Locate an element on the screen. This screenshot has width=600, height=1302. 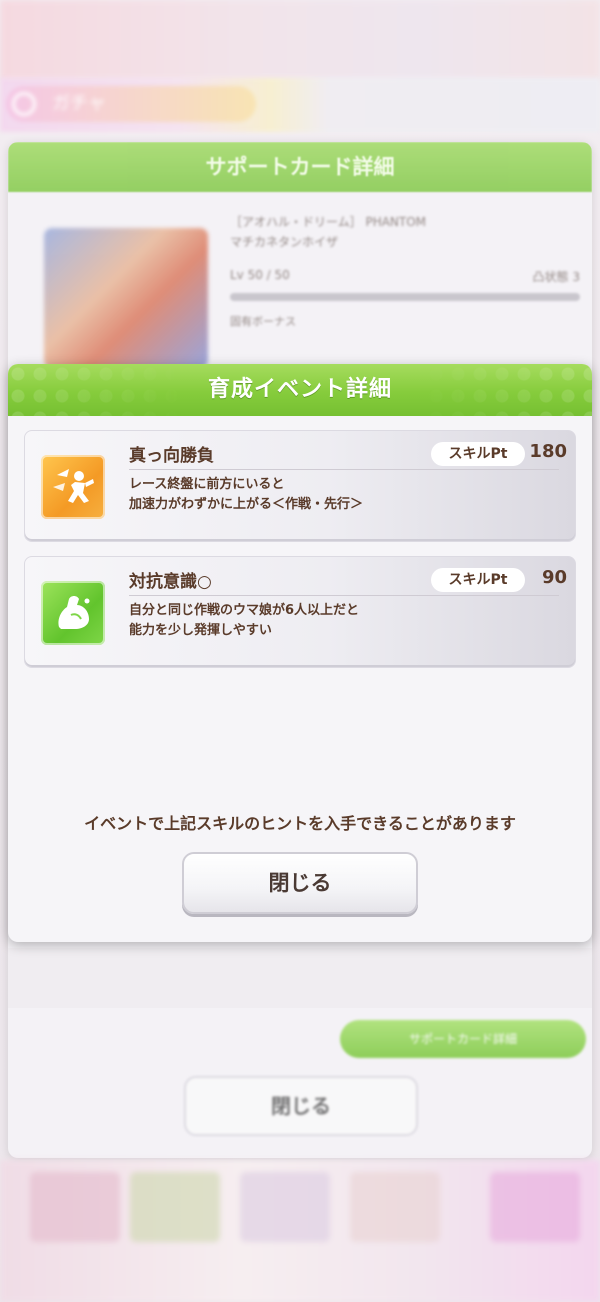
card-level: Lv 50 / 50 is located at coordinates (260, 275).